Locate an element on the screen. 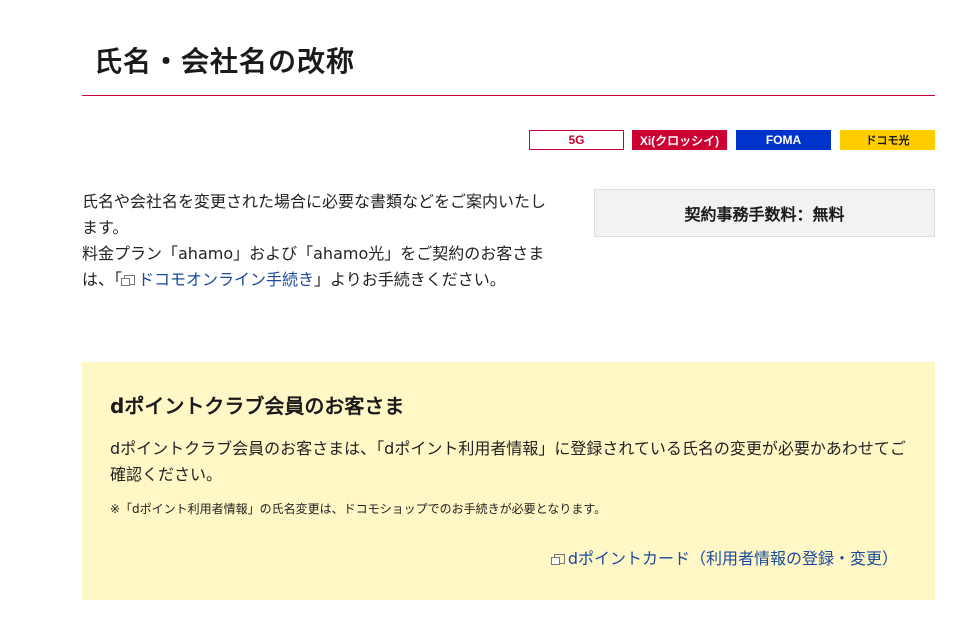  intro-line-2-suffix: 」よりお手続きください。 is located at coordinates (410, 279).